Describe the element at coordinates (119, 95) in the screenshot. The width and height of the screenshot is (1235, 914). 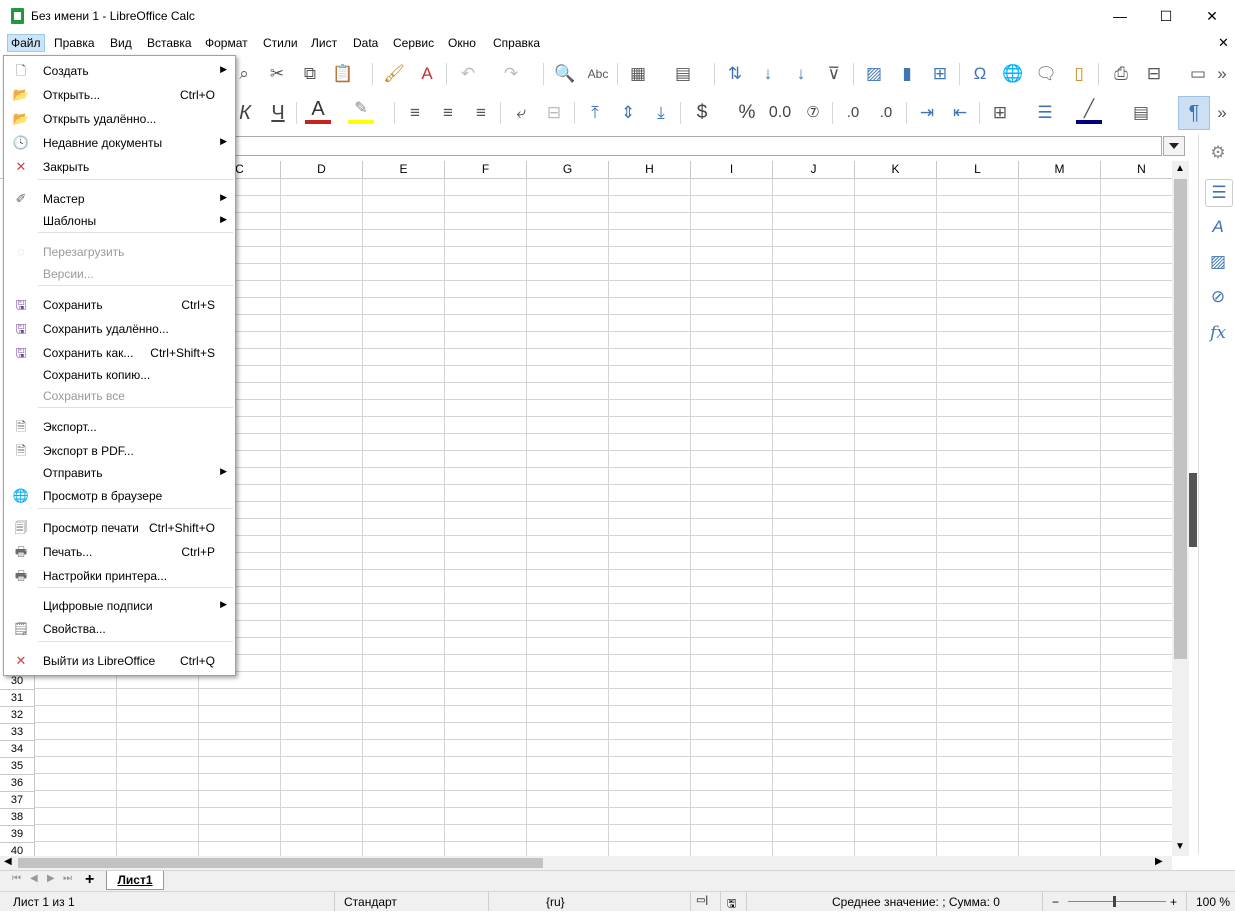
I see `file-menu-item: 📂 Открыть... Ctrl+O` at that location.